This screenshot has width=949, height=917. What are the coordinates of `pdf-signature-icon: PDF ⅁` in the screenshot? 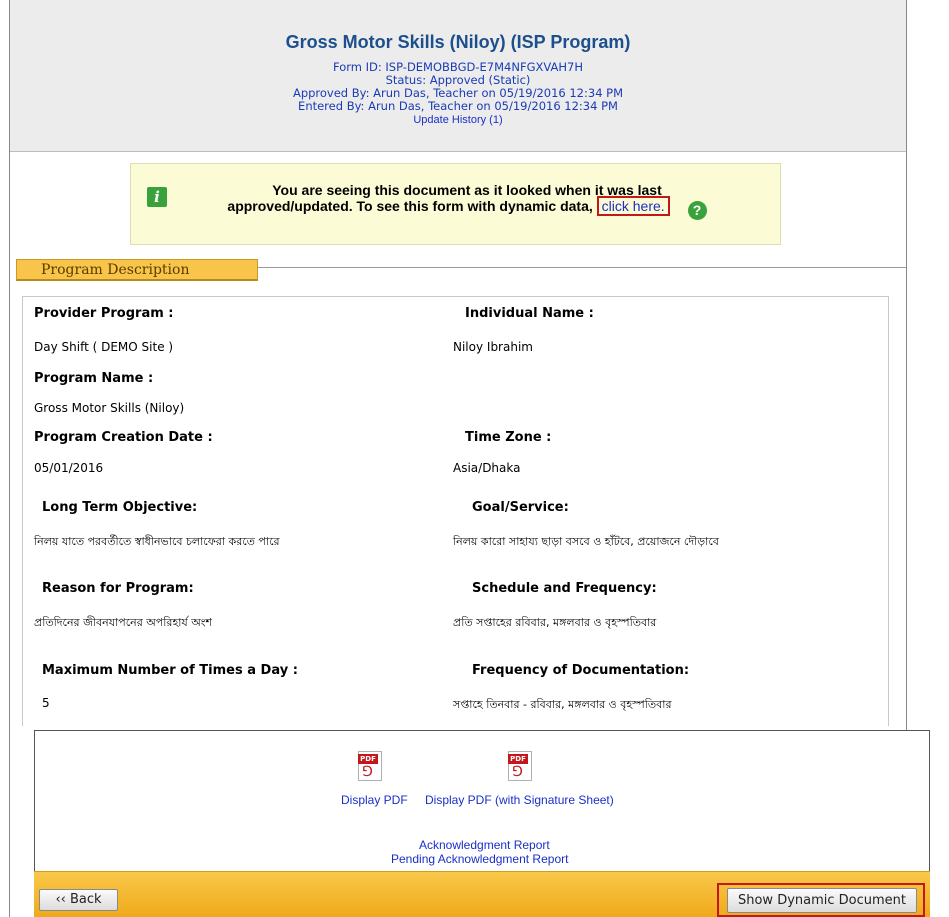 It's located at (520, 766).